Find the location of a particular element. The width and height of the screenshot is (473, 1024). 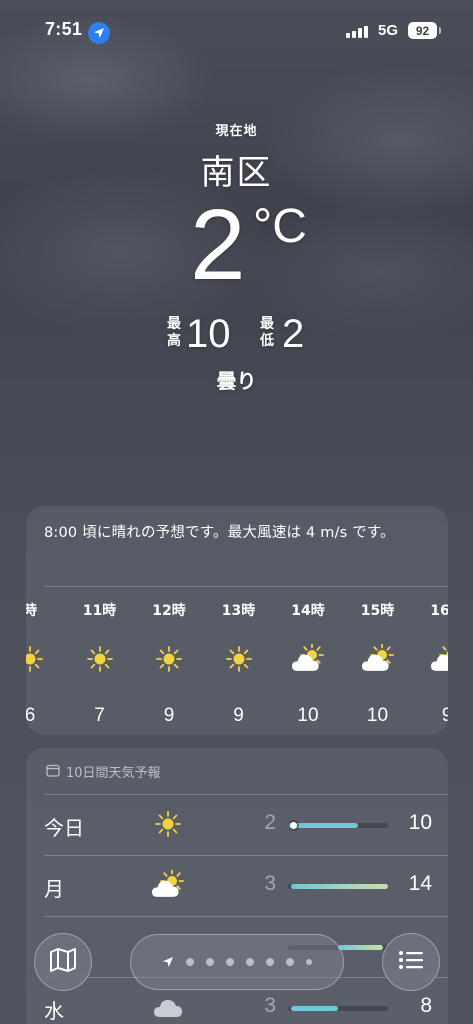

hour-item: 14時 10 is located at coordinates (308, 664).